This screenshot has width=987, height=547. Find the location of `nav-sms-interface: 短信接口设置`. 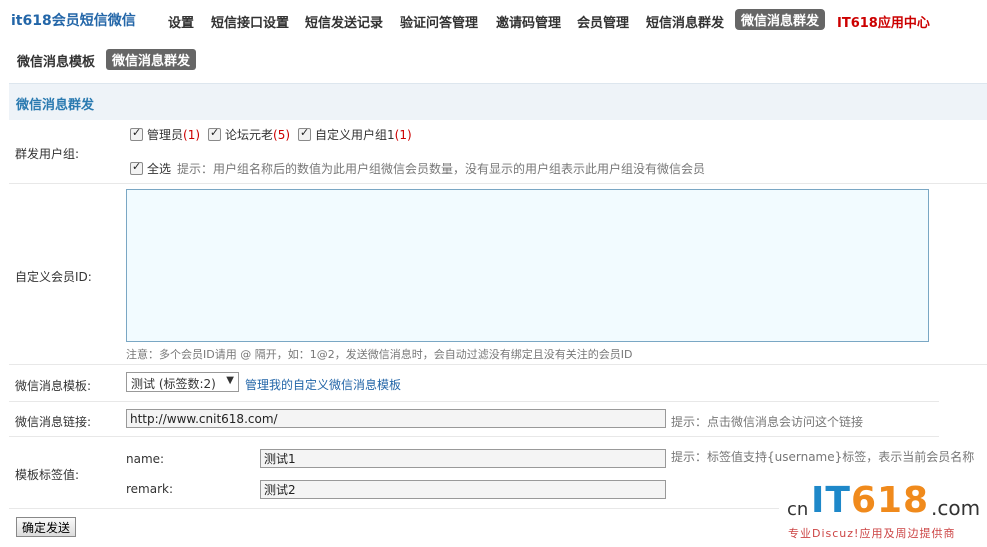

nav-sms-interface: 短信接口设置 is located at coordinates (250, 21).